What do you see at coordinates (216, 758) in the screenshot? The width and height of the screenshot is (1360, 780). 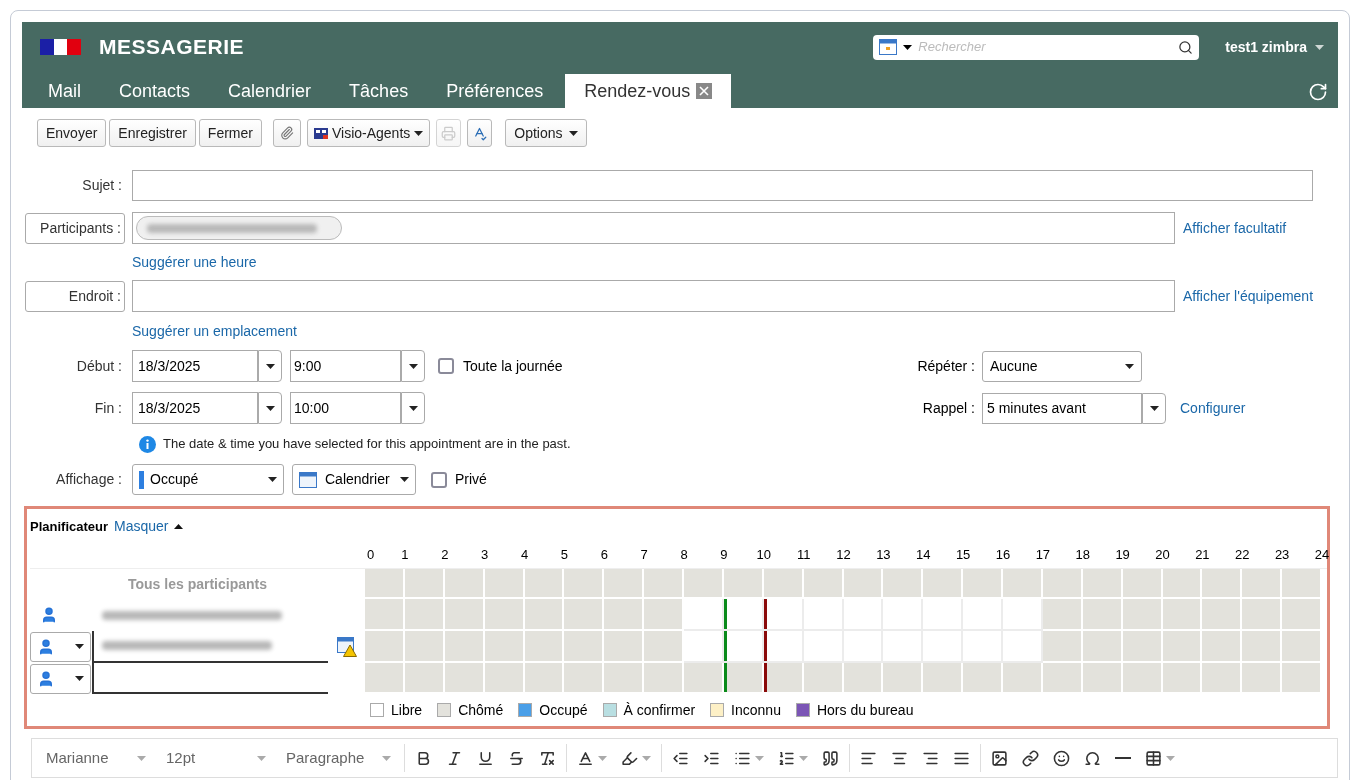 I see `format-select: 12pt` at bounding box center [216, 758].